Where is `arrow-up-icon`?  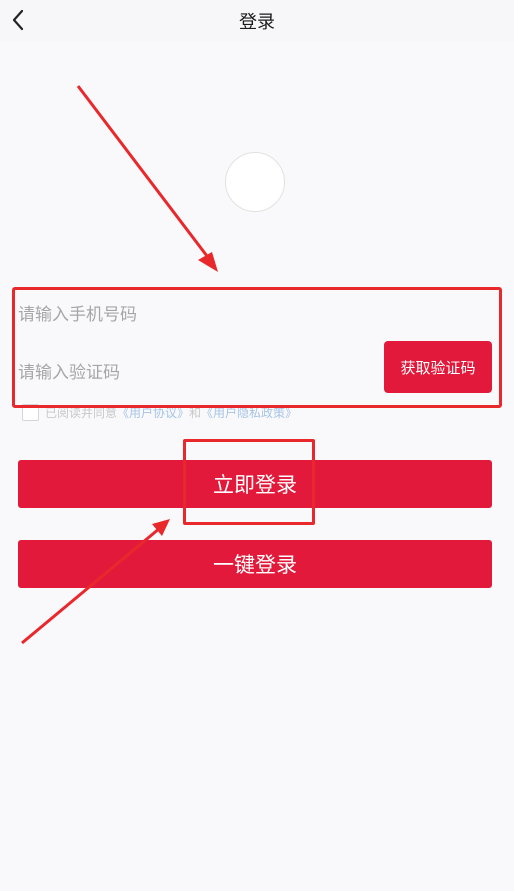 arrow-up-icon is located at coordinates (95, 582).